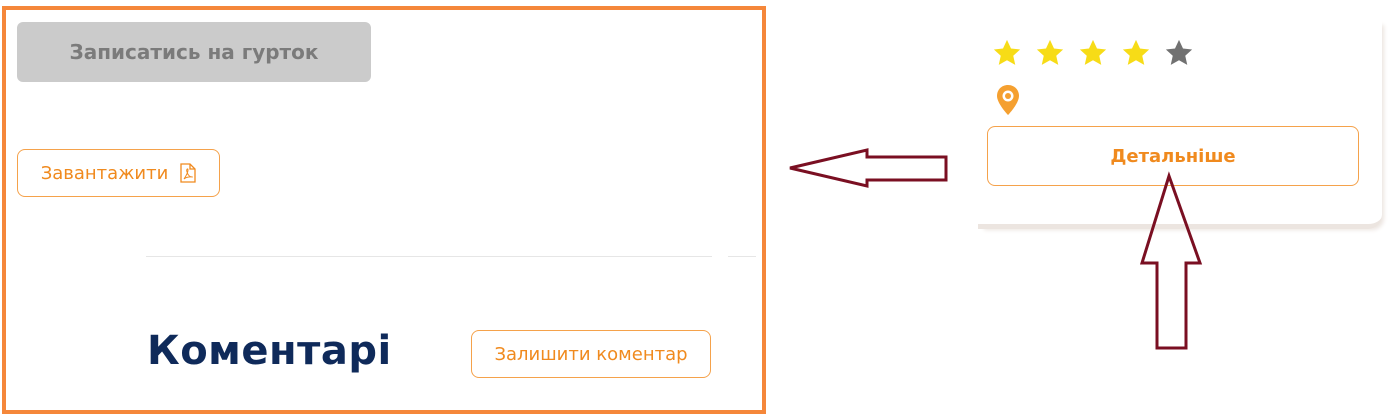 This screenshot has height=418, width=1398. Describe the element at coordinates (591, 354) in the screenshot. I see `leave-comment-button: Залишити коментар` at that location.